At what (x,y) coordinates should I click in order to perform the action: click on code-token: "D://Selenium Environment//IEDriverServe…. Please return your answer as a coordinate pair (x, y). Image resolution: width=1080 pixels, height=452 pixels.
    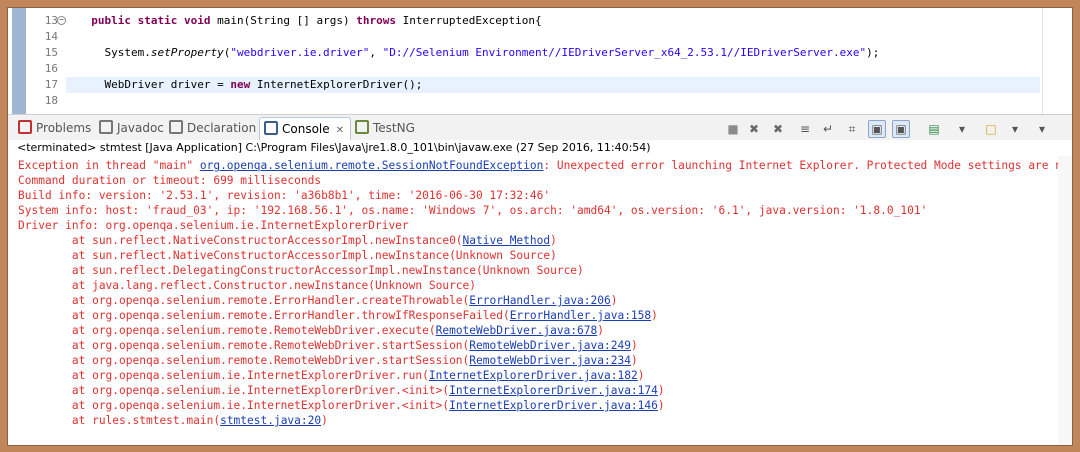
    Looking at the image, I should click on (624, 52).